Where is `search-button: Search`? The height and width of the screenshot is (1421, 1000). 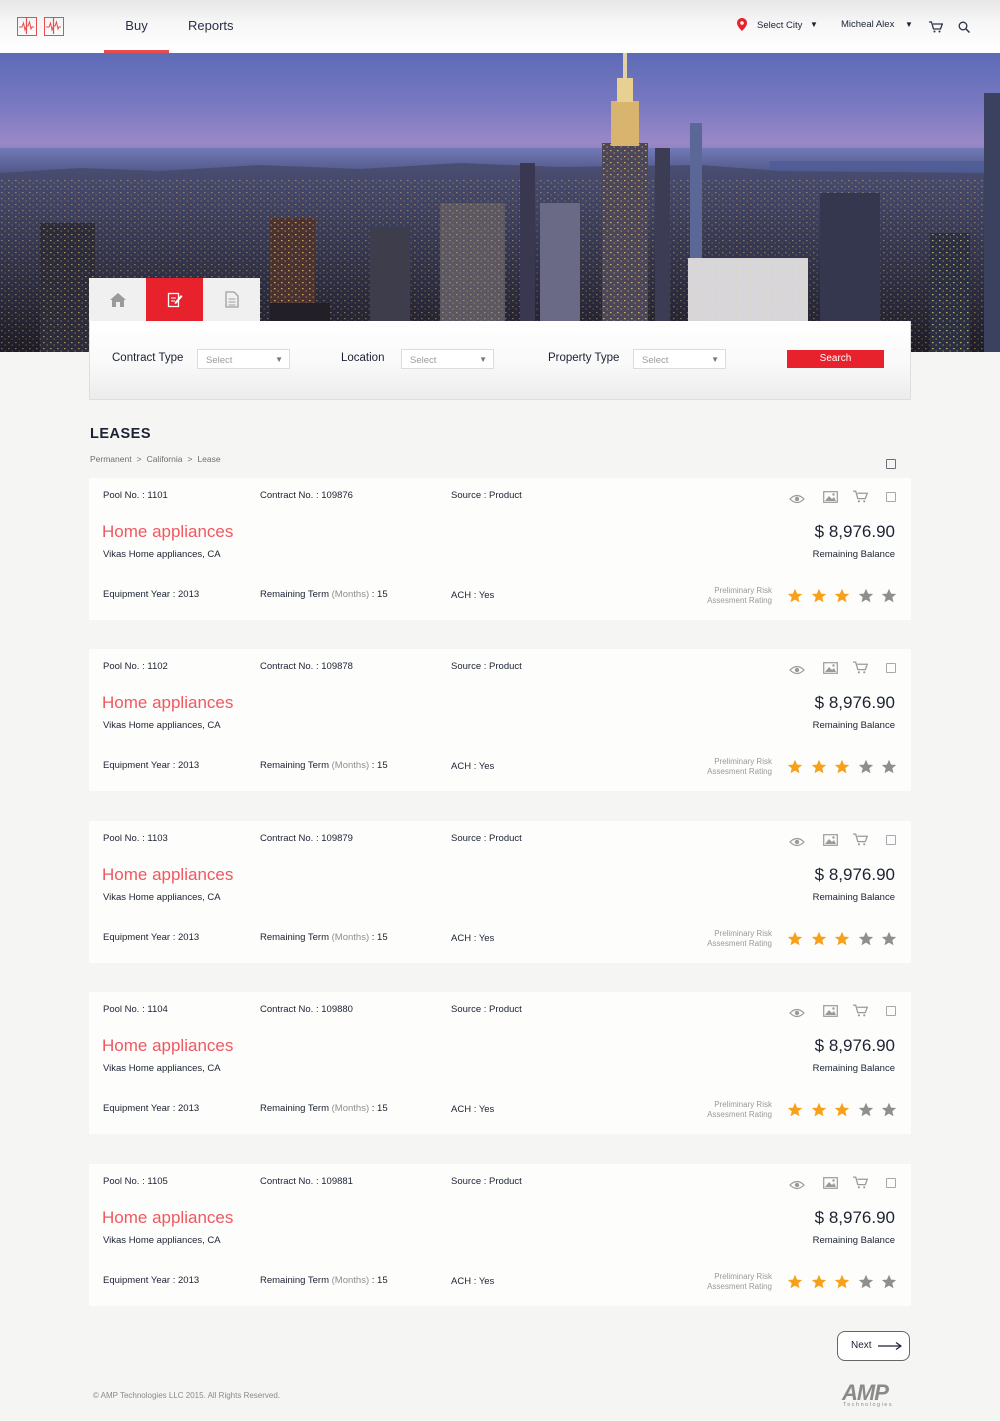
search-button: Search is located at coordinates (835, 359).